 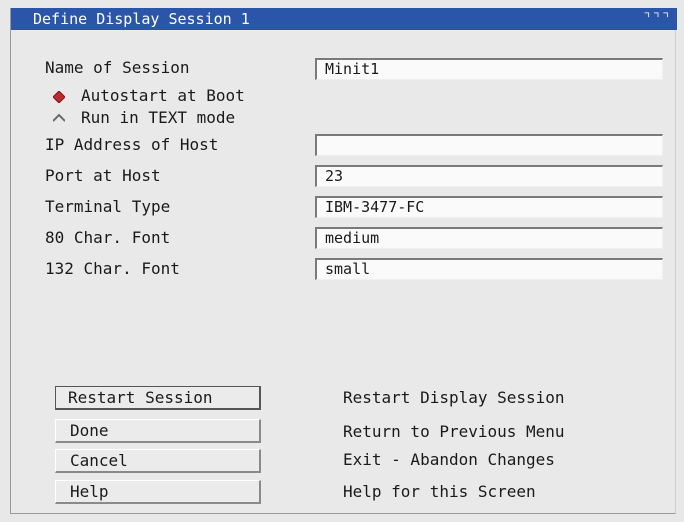 What do you see at coordinates (454, 431) in the screenshot?
I see `done-desc: Return to Previous Menu` at bounding box center [454, 431].